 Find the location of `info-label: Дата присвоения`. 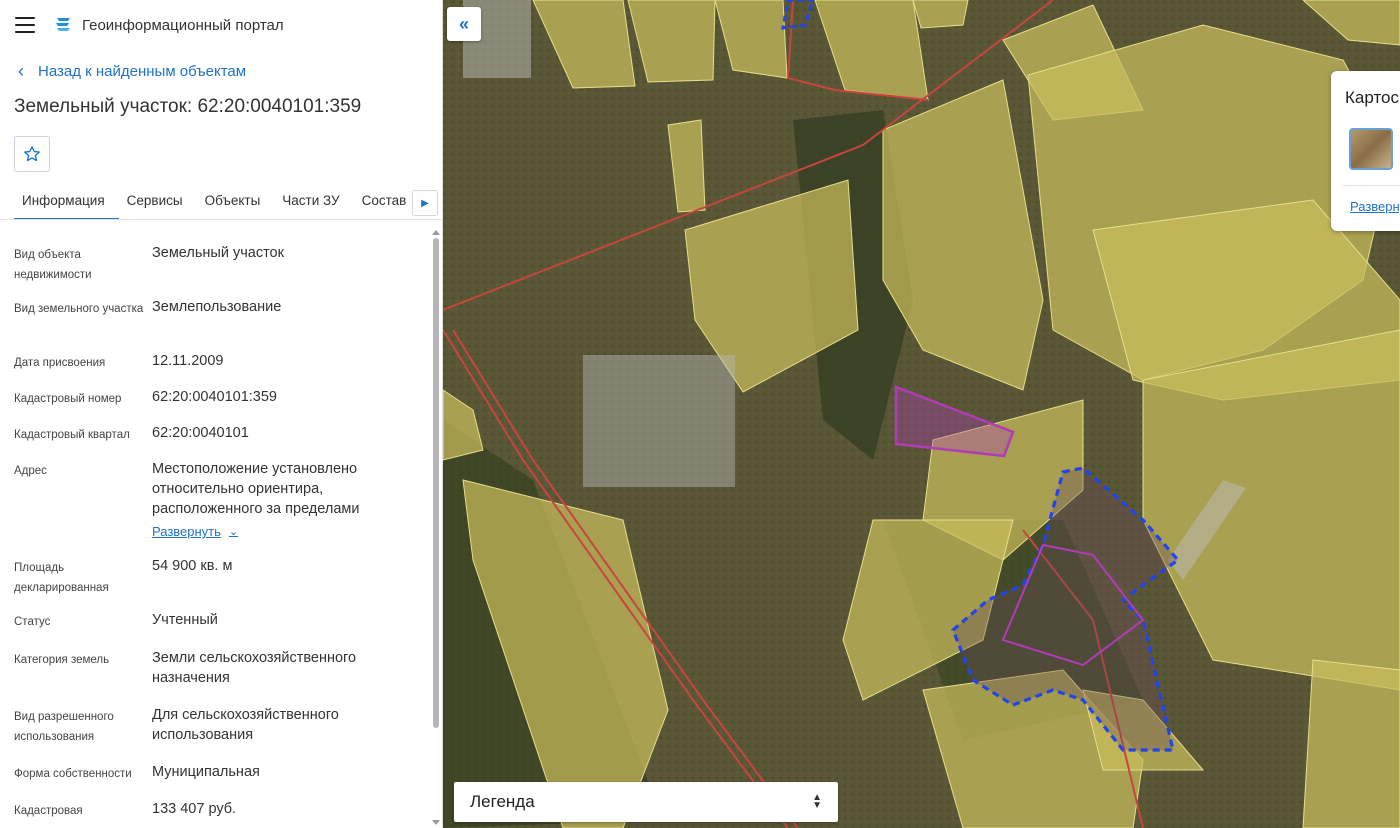

info-label: Дата присвоения is located at coordinates (60, 363).